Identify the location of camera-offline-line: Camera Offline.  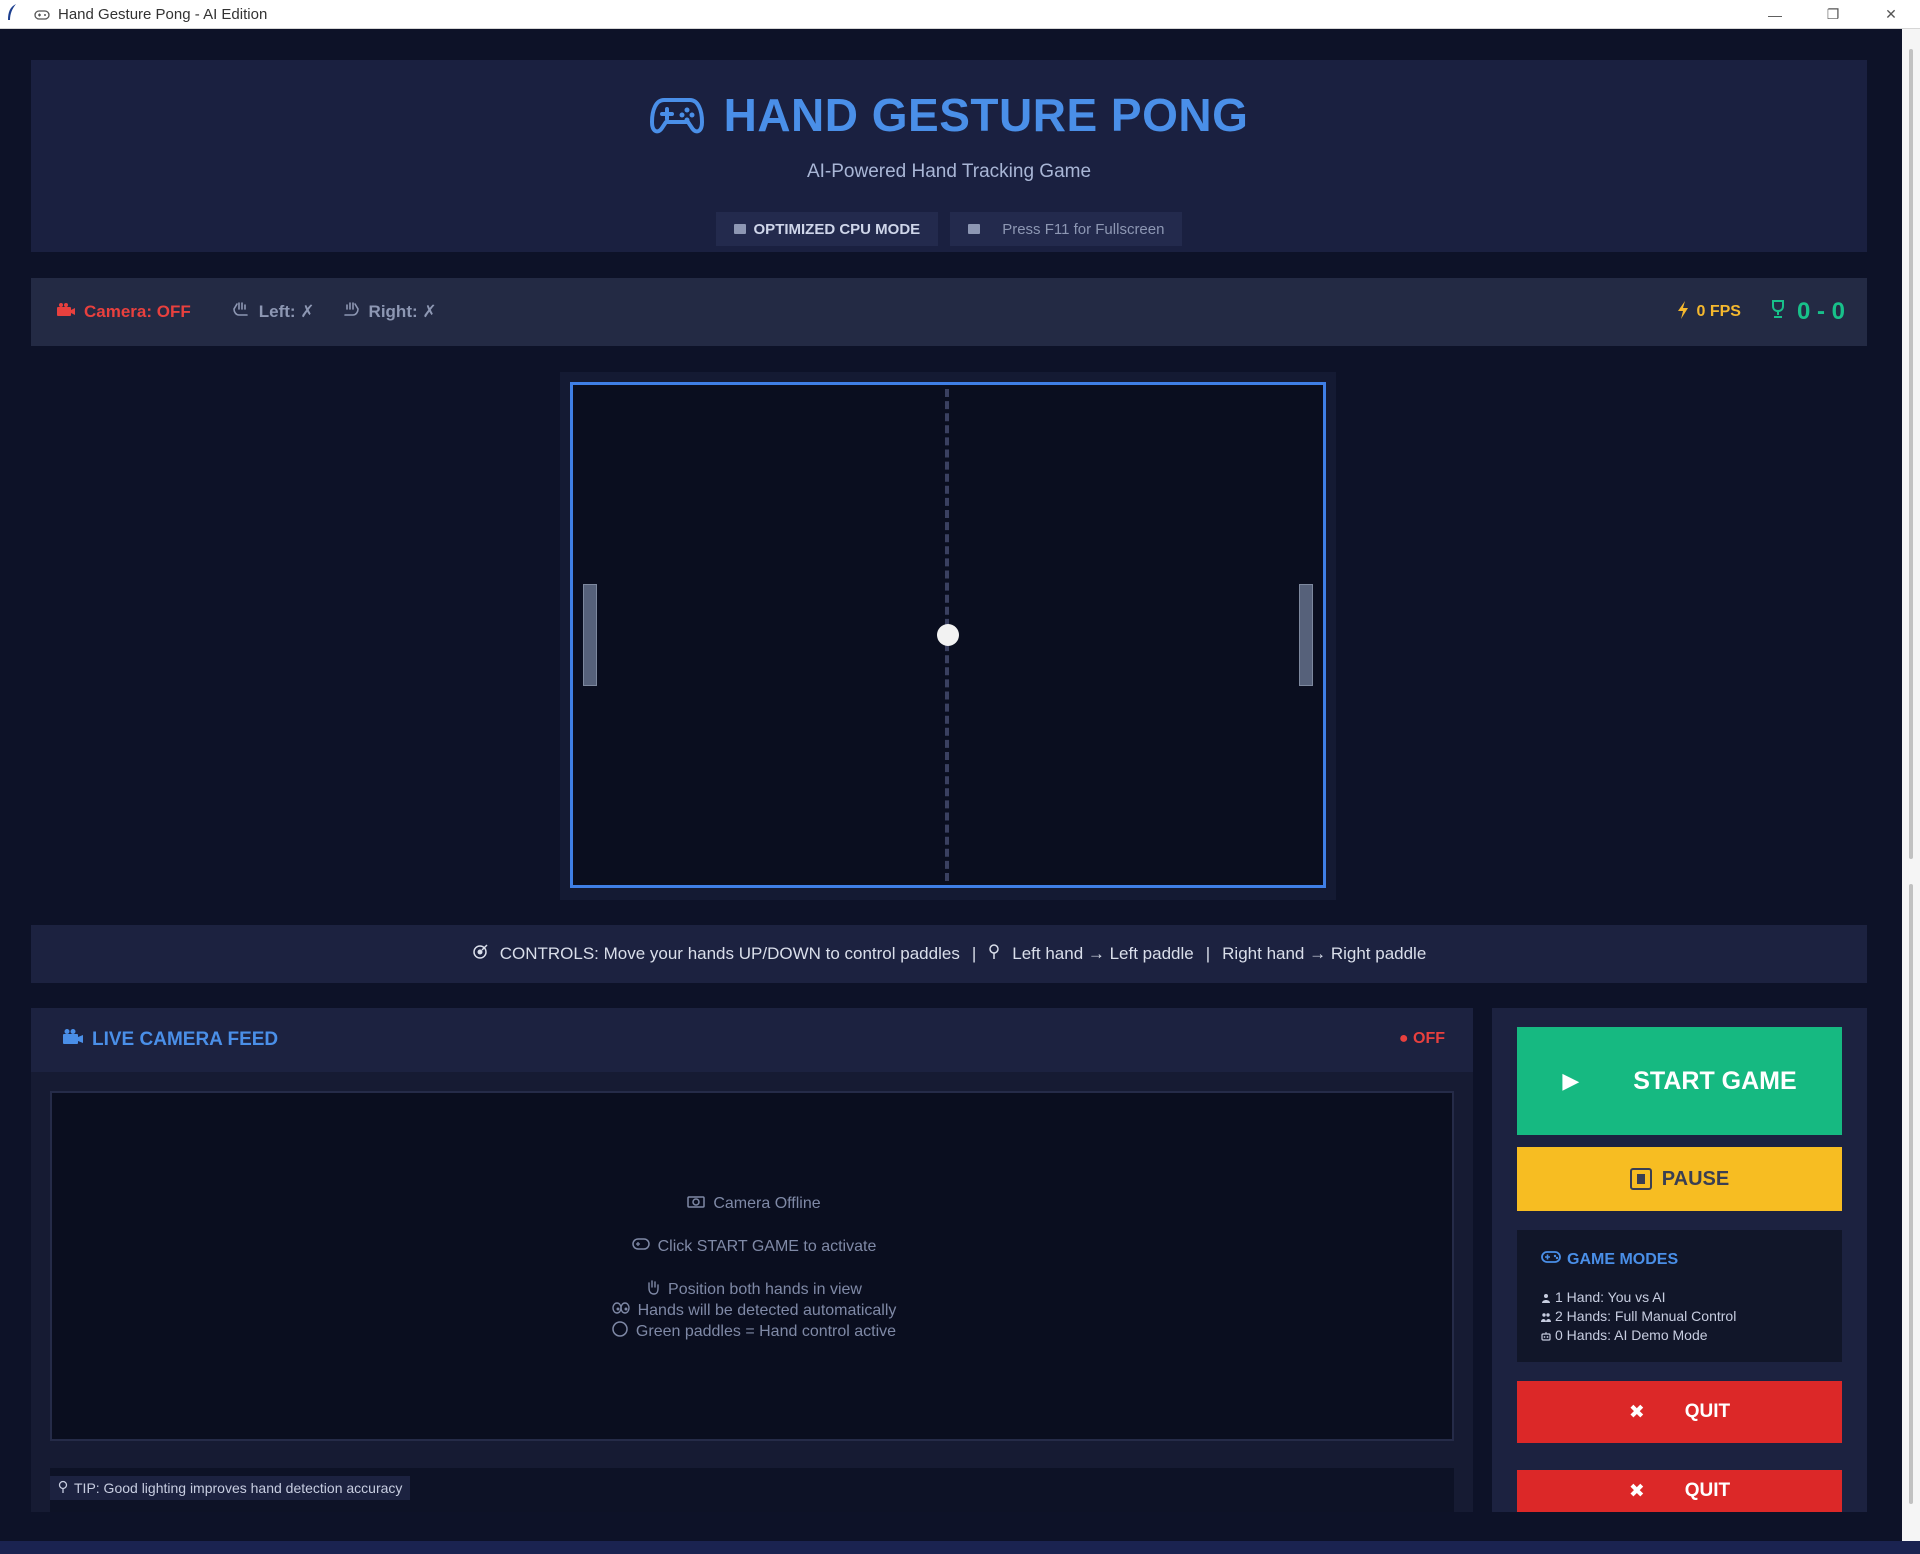
(754, 1203).